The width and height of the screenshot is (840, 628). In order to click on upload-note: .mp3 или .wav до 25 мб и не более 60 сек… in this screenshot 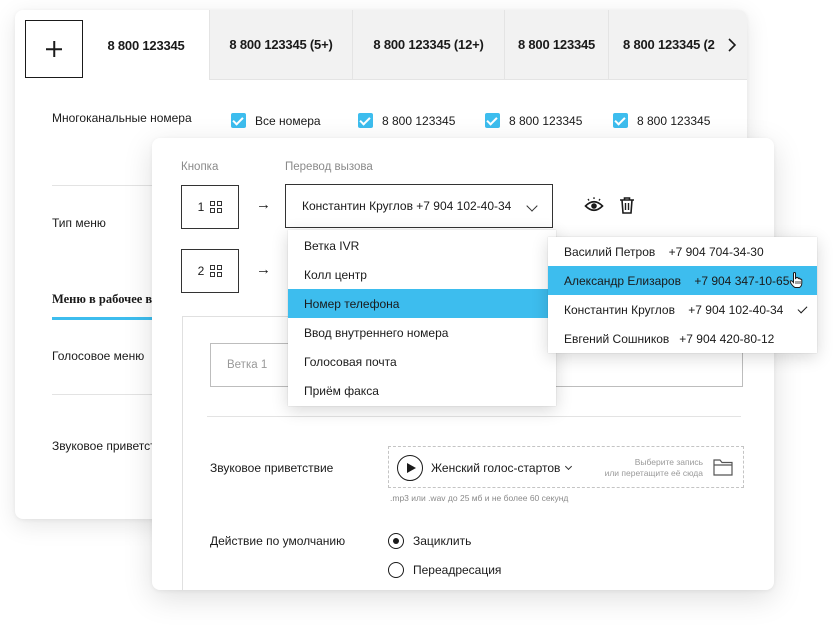, I will do `click(479, 498)`.